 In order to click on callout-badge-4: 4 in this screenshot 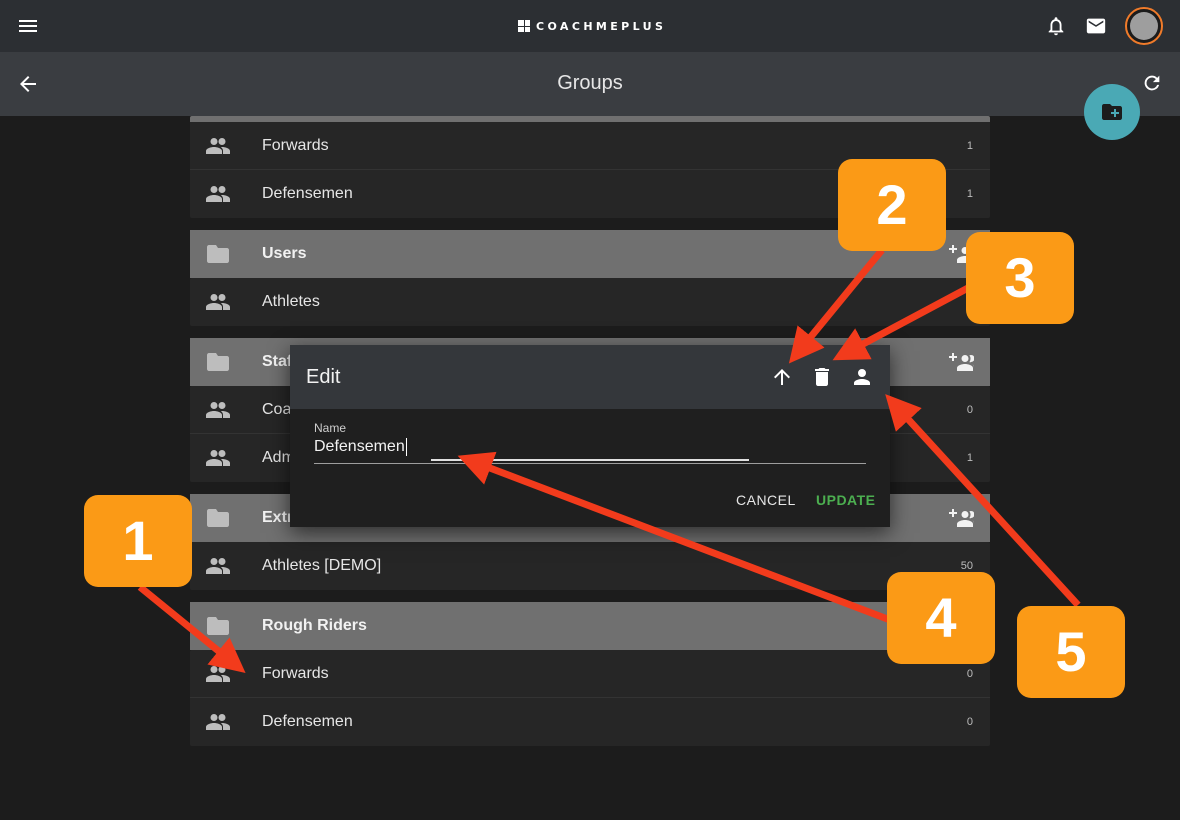, I will do `click(941, 618)`.